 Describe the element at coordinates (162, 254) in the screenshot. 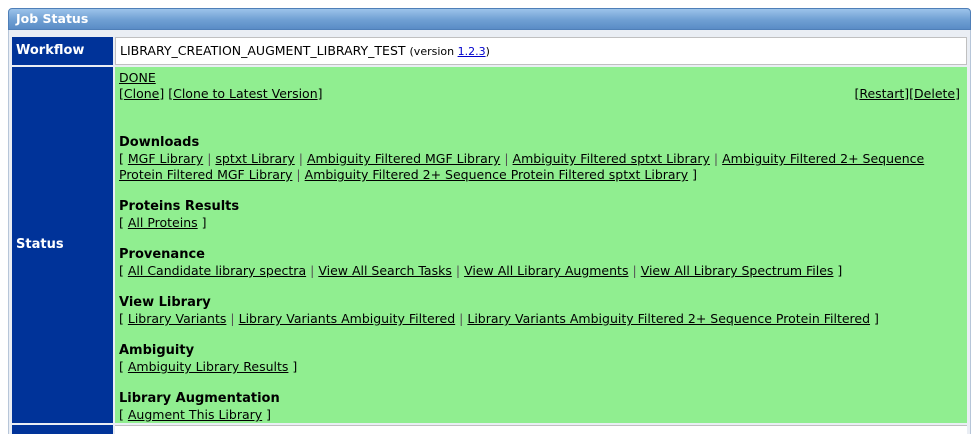

I see `provenance-title: Provenance` at that location.